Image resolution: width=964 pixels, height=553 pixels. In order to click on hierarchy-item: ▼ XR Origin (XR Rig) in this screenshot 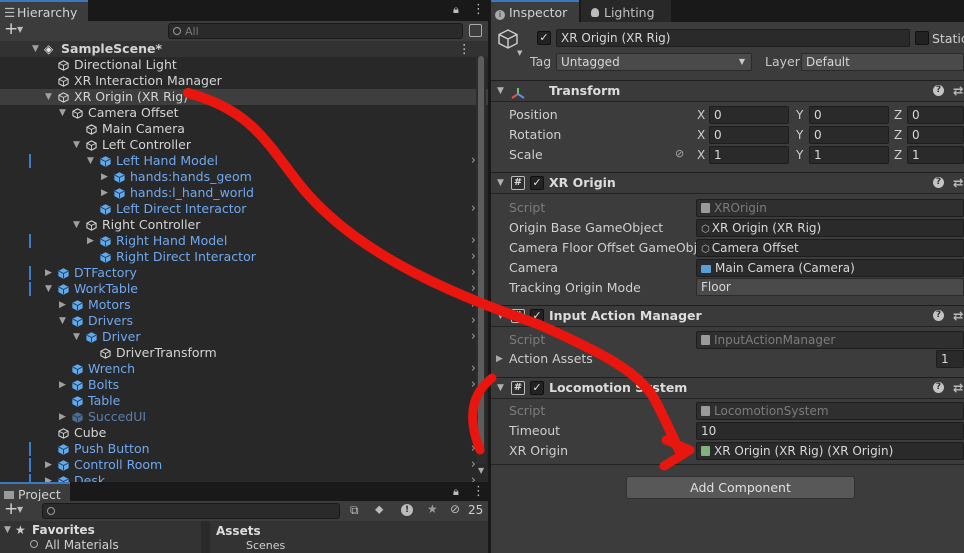, I will do `click(244, 97)`.